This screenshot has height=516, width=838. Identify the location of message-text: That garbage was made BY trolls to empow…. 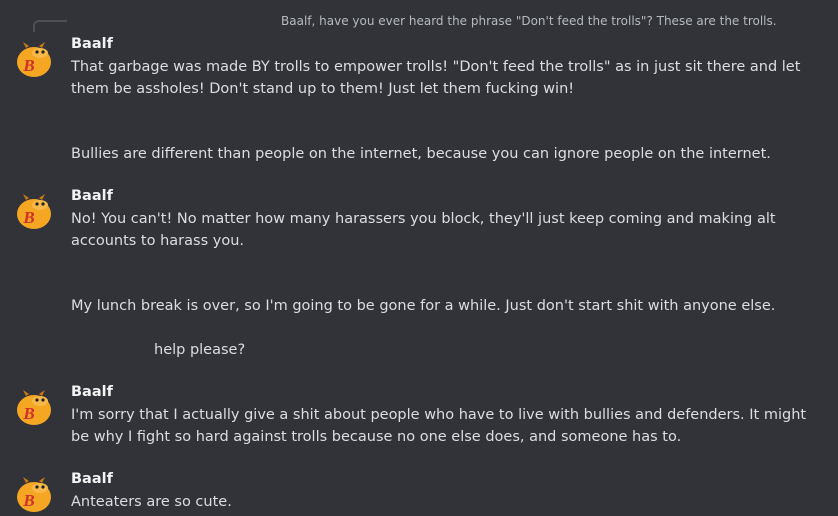
(436, 78).